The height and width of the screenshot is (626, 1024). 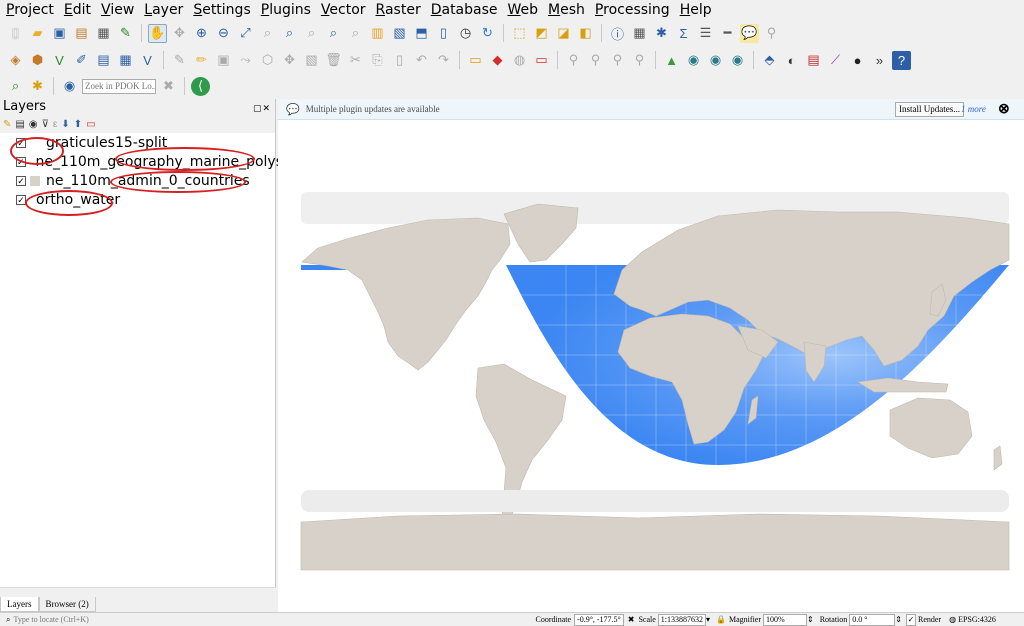 What do you see at coordinates (617, 60) in the screenshot?
I see `label-change-icon: ⚲` at bounding box center [617, 60].